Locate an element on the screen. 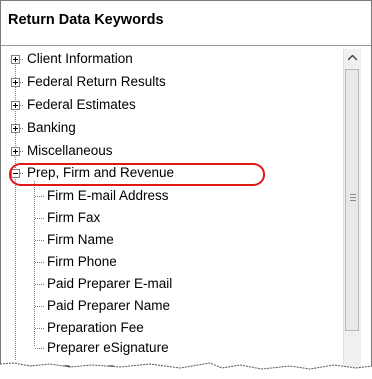 This screenshot has height=379, width=372. vertical-scrollbar is located at coordinates (352, 213).